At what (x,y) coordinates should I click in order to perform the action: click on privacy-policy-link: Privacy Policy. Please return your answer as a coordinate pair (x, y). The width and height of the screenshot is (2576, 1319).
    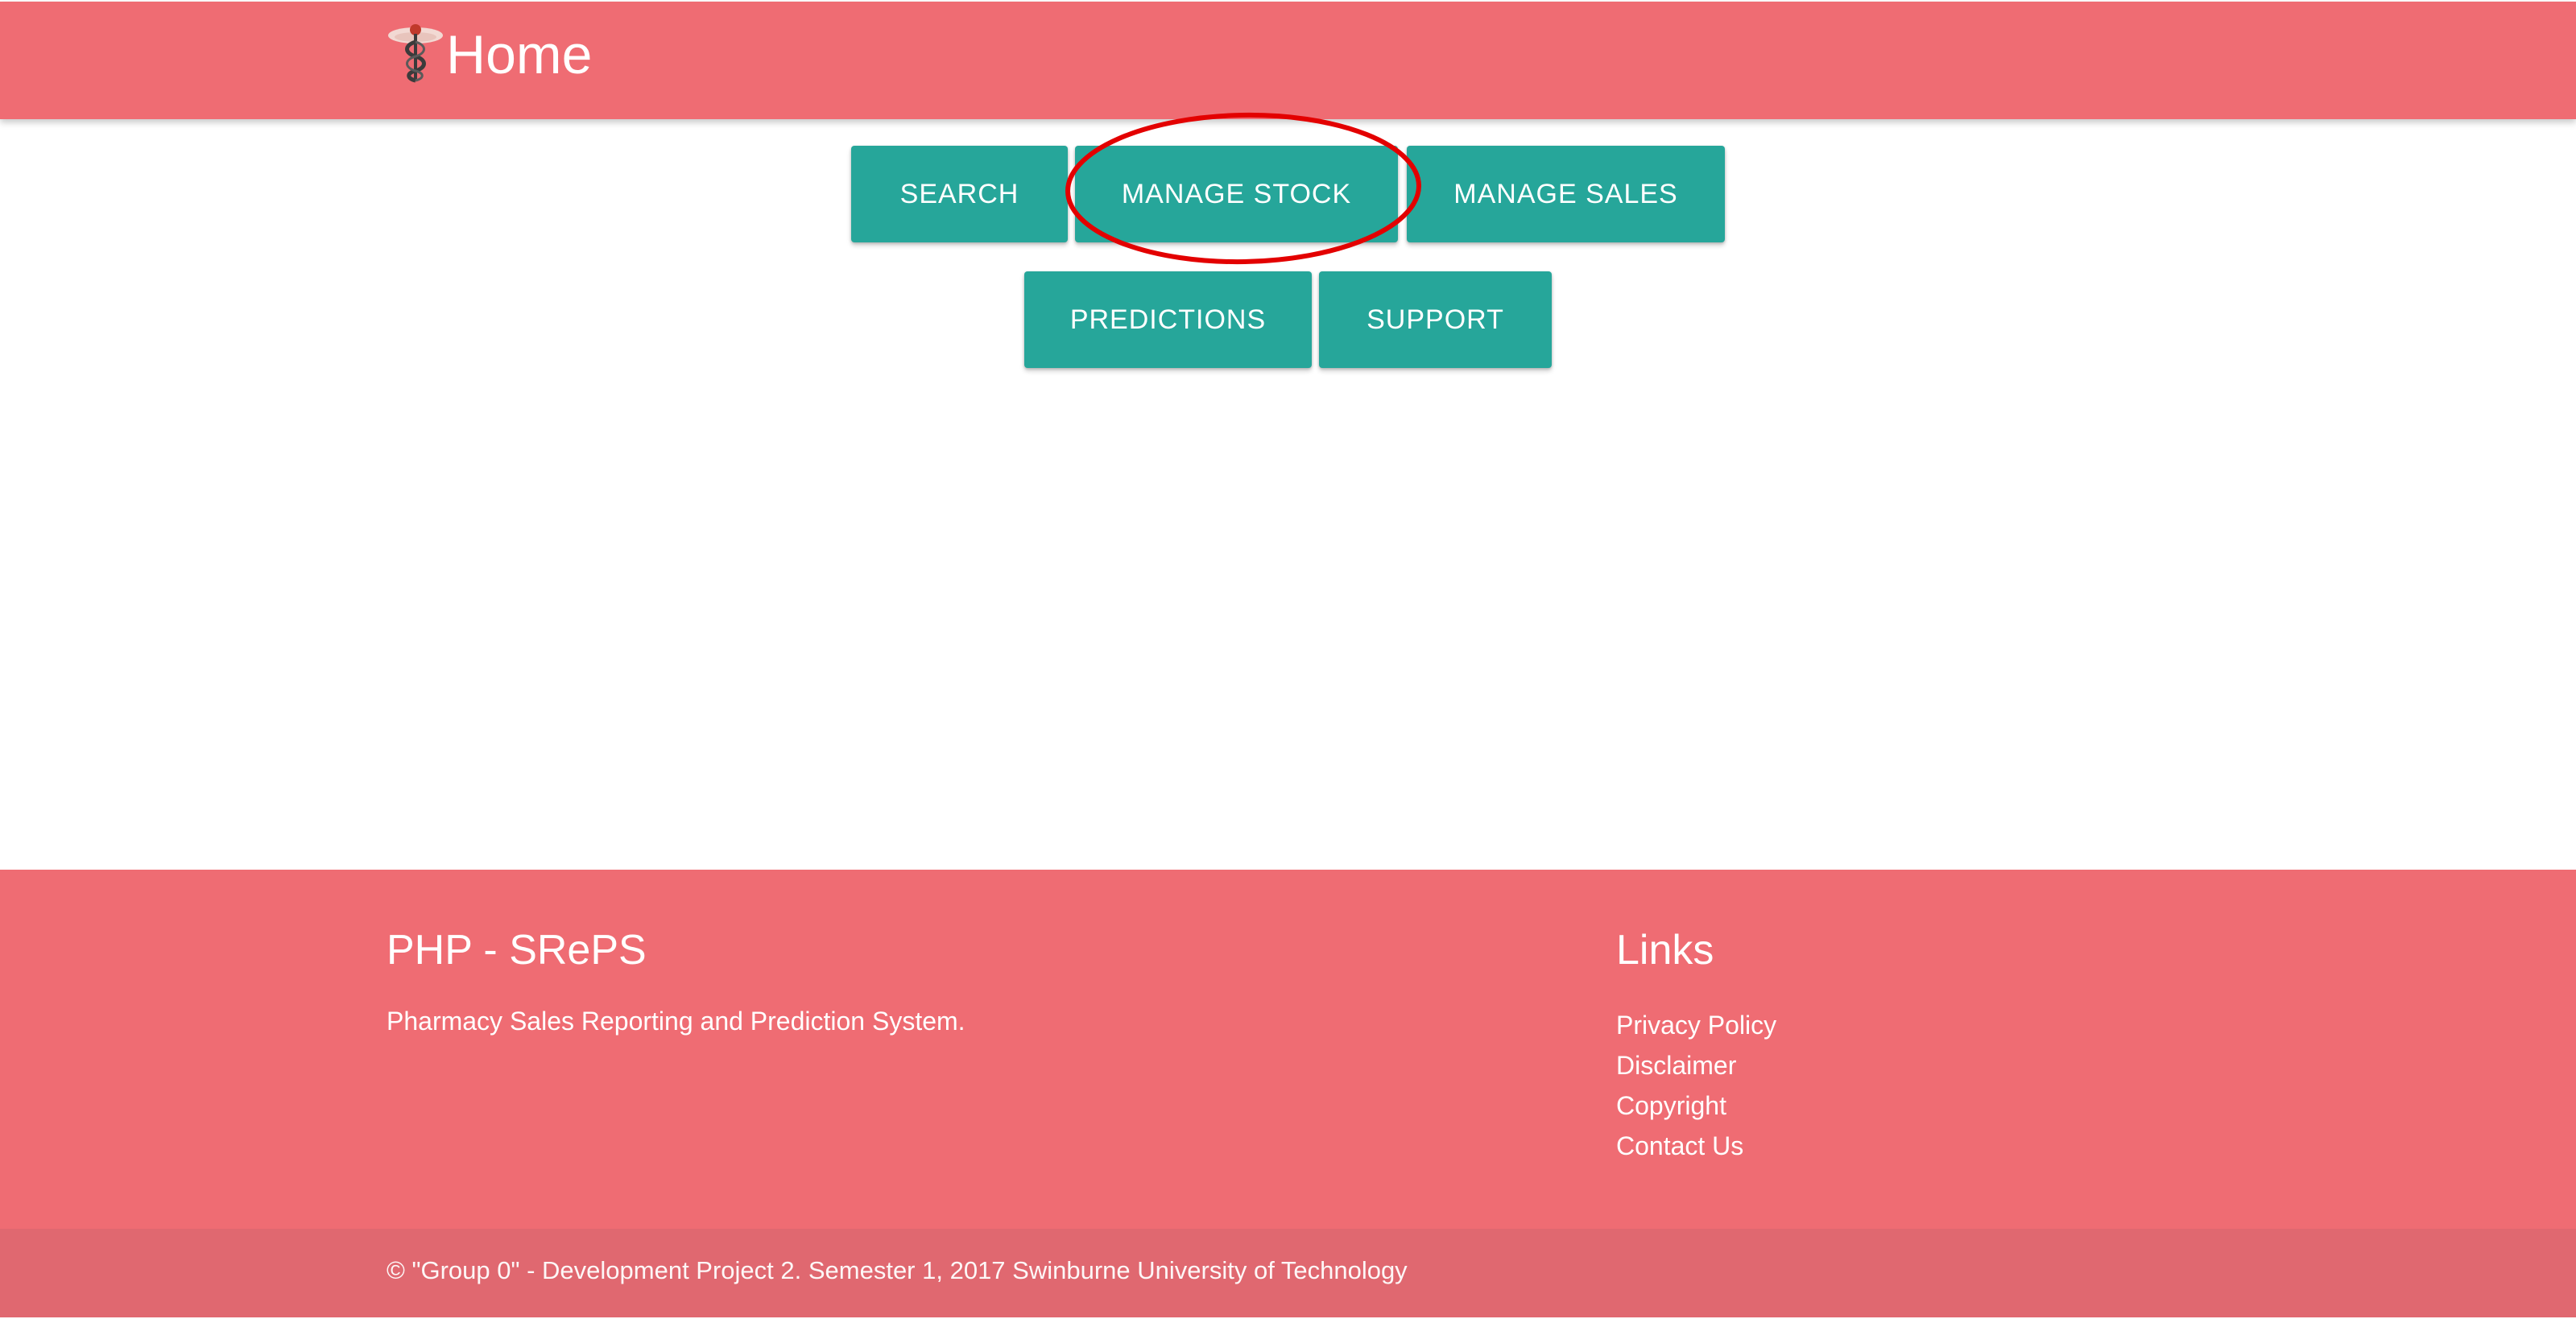
    Looking at the image, I should click on (1696, 1025).